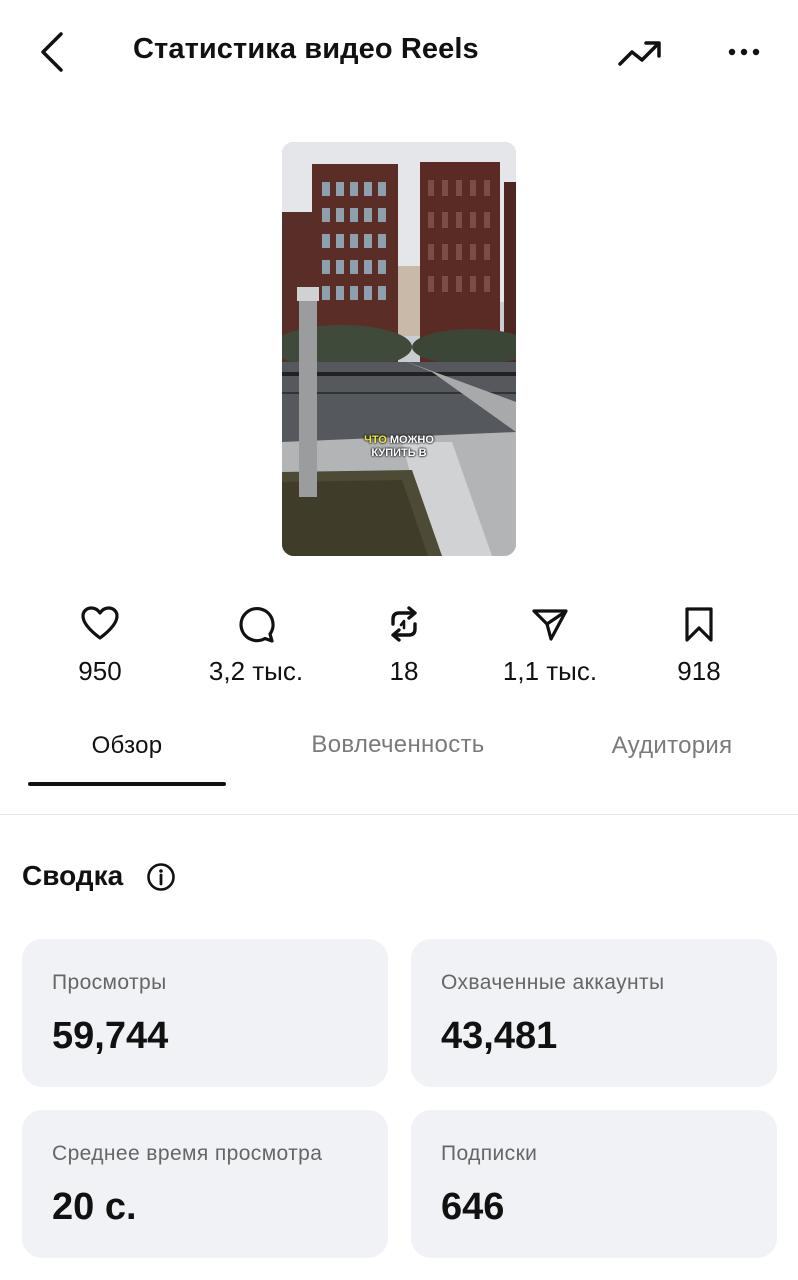  I want to click on active-tab-indicator, so click(127, 784).